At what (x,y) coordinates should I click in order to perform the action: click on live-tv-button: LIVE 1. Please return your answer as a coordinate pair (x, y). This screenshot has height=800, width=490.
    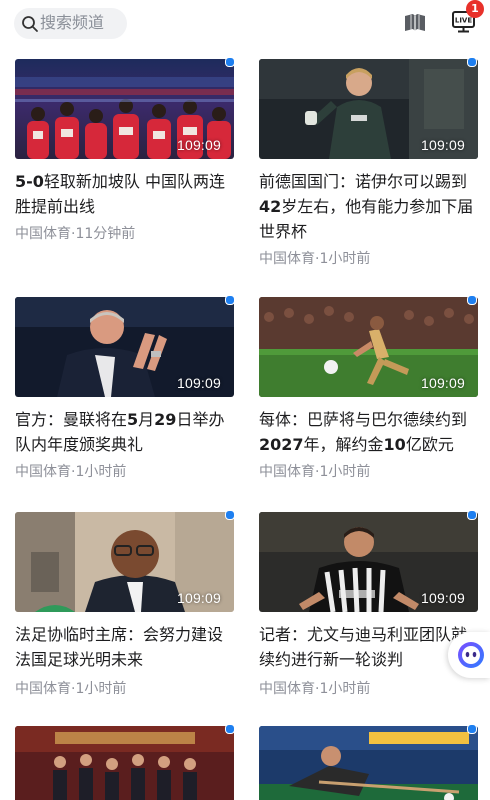
    Looking at the image, I should click on (467, 18).